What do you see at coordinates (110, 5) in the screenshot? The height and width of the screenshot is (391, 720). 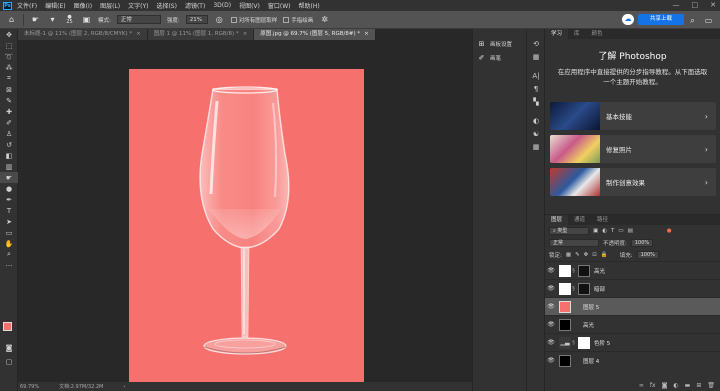 I see `menu-layer: 图层(L)` at bounding box center [110, 5].